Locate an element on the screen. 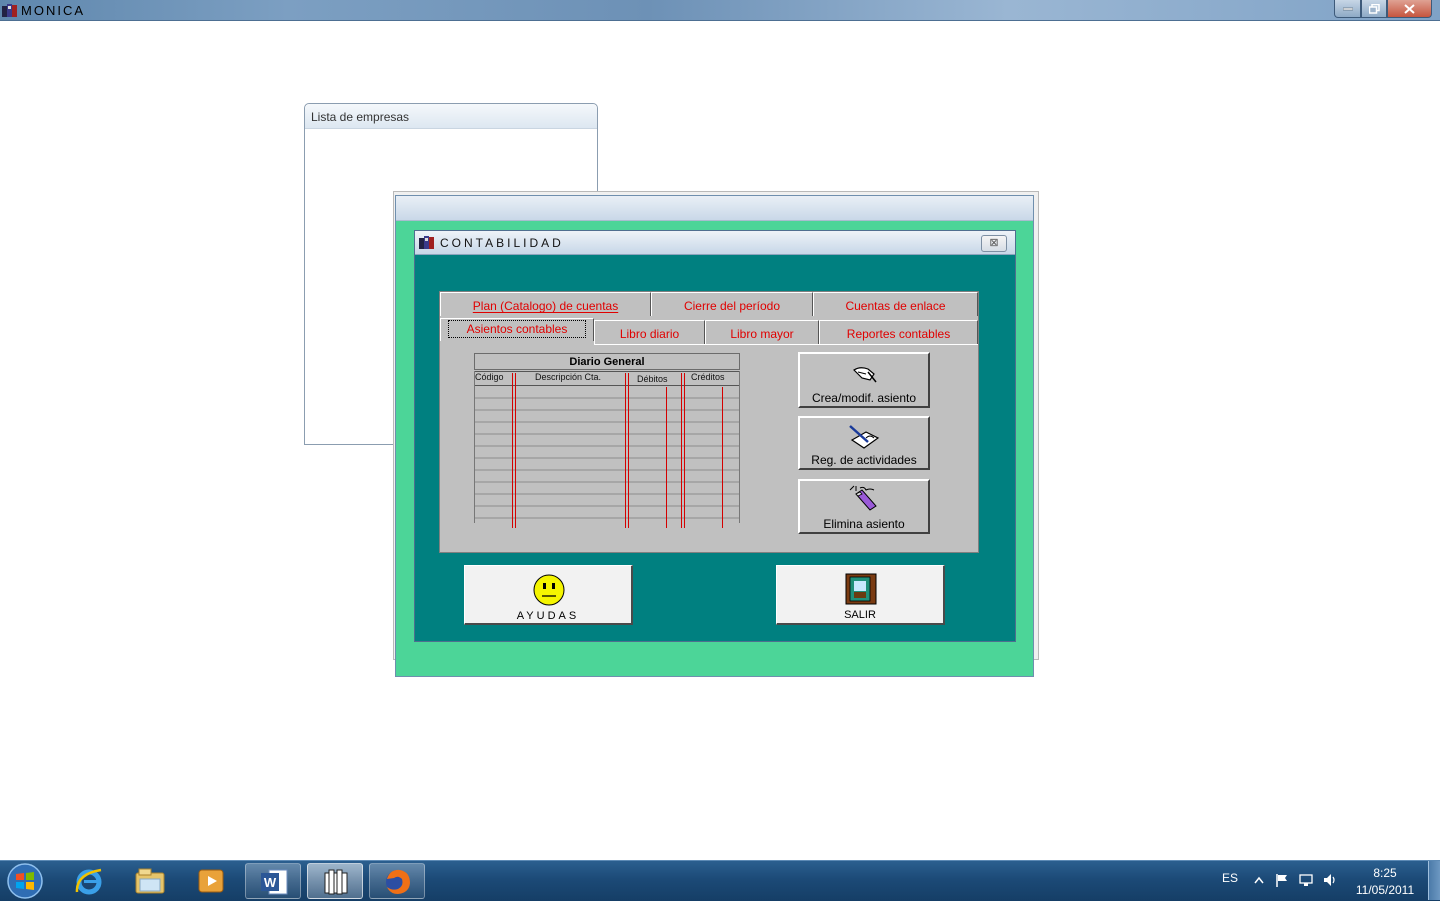 Image resolution: width=1440 pixels, height=901 pixels. outer-window-titlebar is located at coordinates (714, 208).